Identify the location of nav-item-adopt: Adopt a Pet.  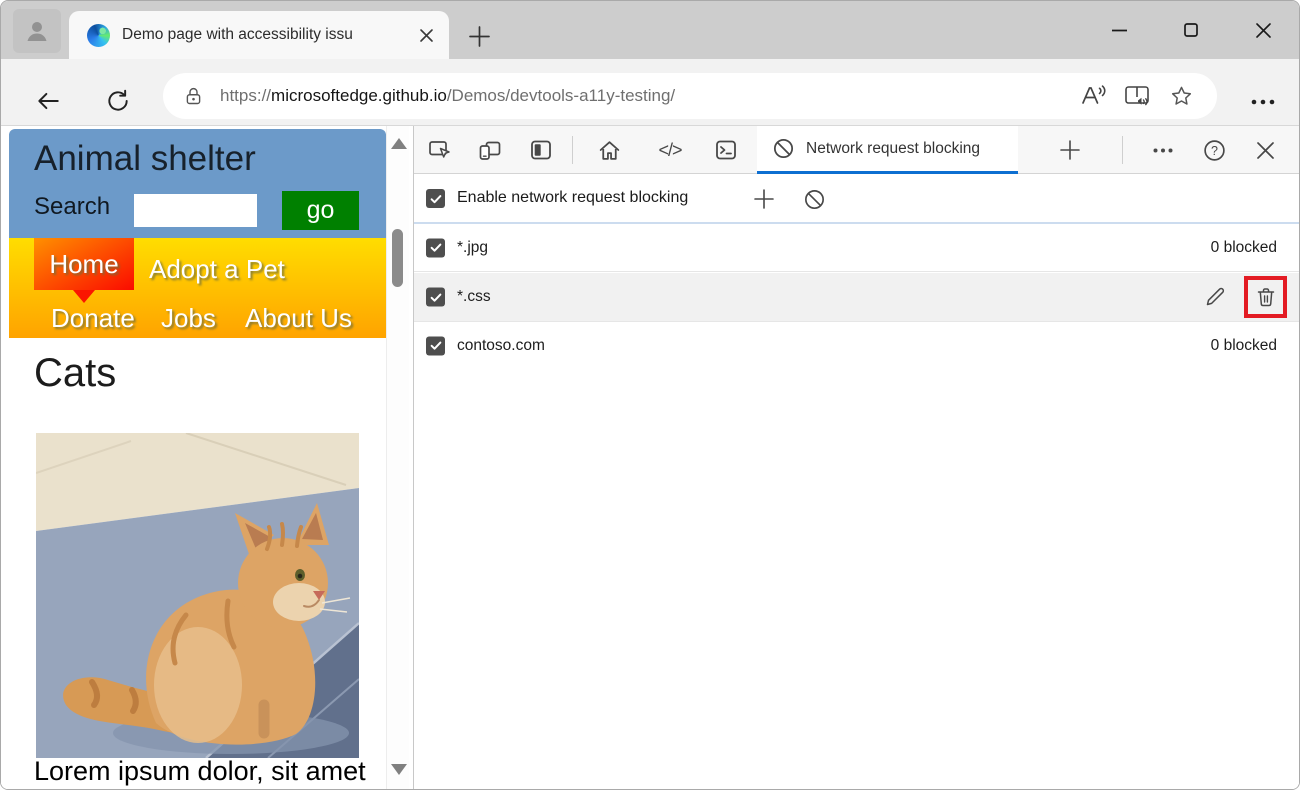
(217, 269).